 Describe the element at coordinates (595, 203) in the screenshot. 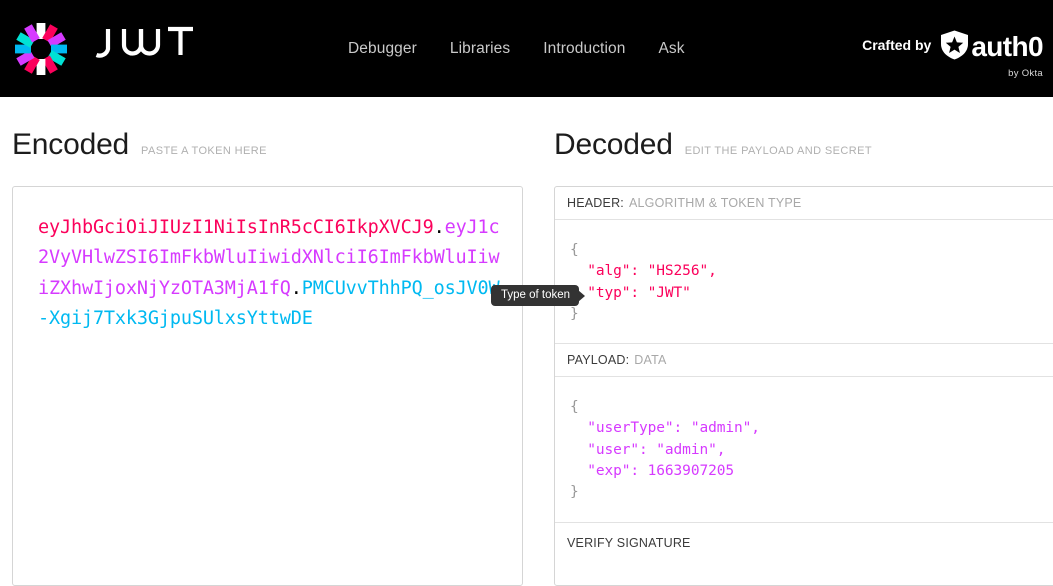

I see `header-label-strong: HEADER:` at that location.